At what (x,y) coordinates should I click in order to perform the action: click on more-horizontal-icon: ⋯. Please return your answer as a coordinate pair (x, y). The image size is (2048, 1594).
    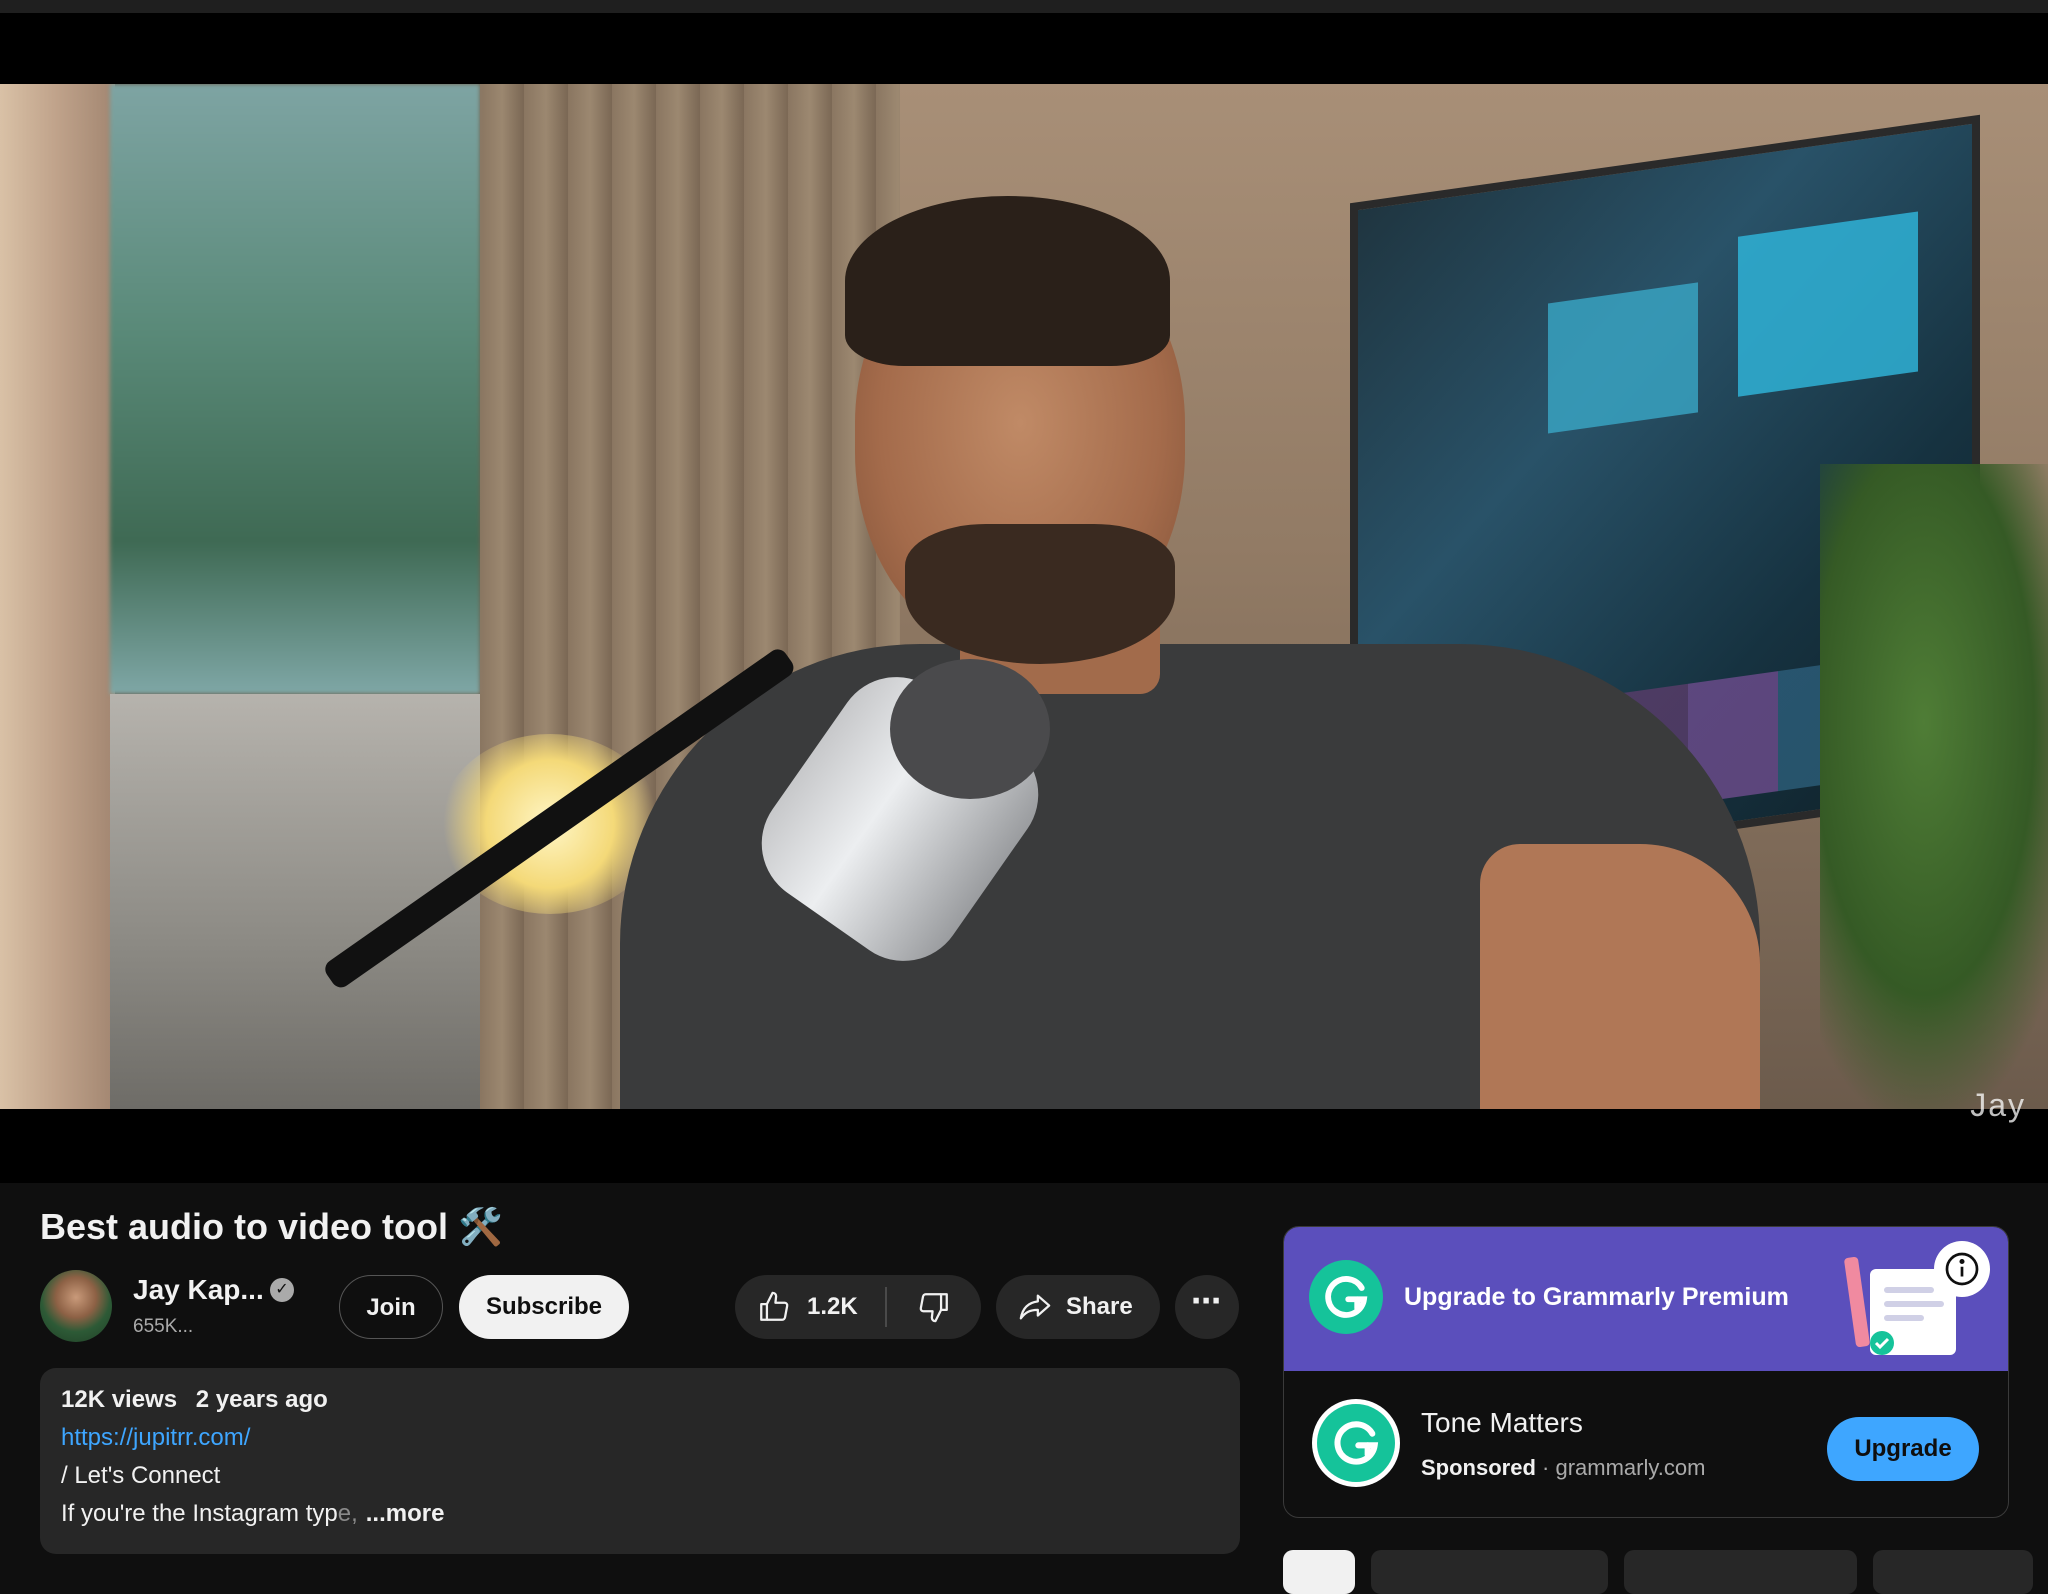
    Looking at the image, I should click on (1207, 1301).